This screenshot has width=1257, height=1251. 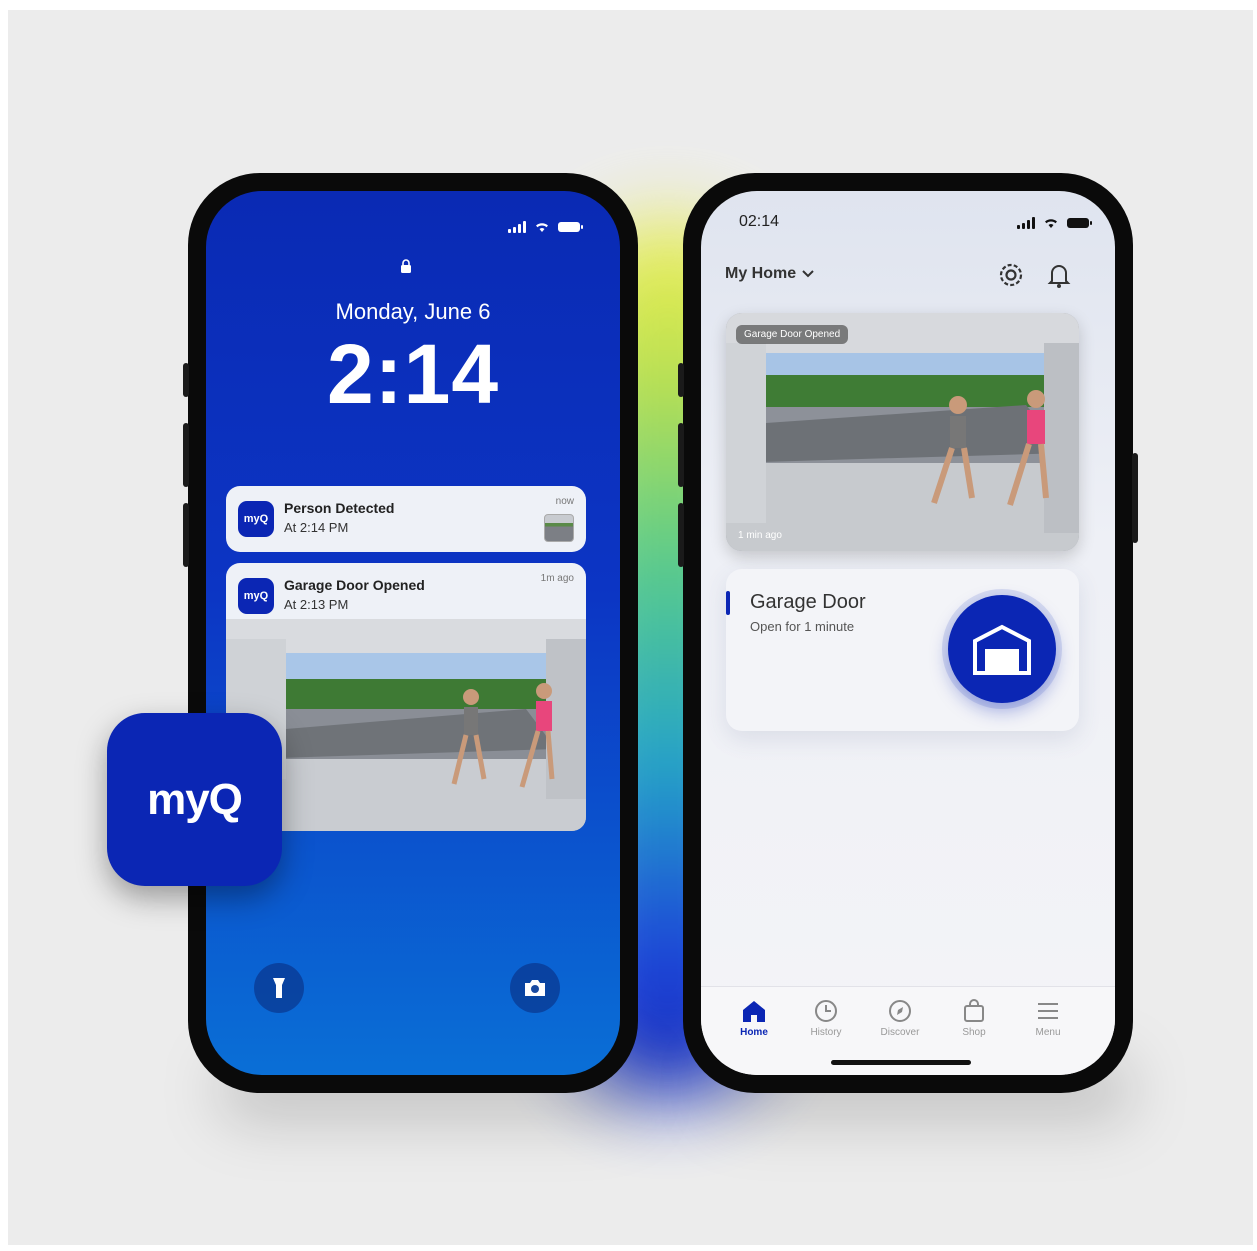 I want to click on notification-time: now, so click(x=564, y=501).